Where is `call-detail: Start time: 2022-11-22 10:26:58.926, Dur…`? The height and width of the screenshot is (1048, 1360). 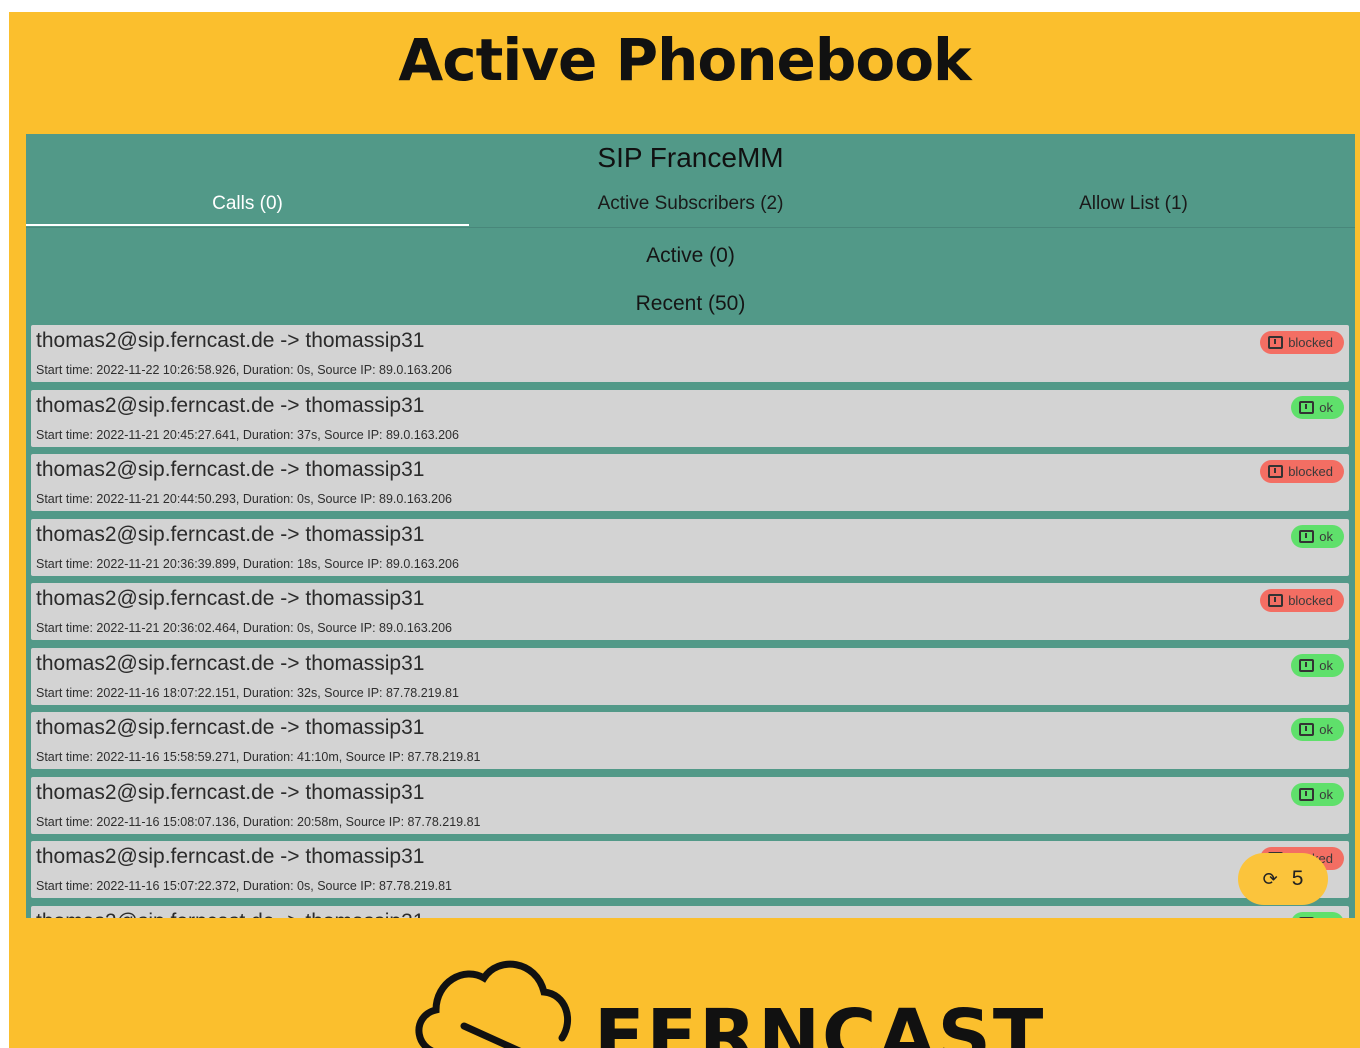 call-detail: Start time: 2022-11-22 10:26:58.926, Dur… is located at coordinates (244, 370).